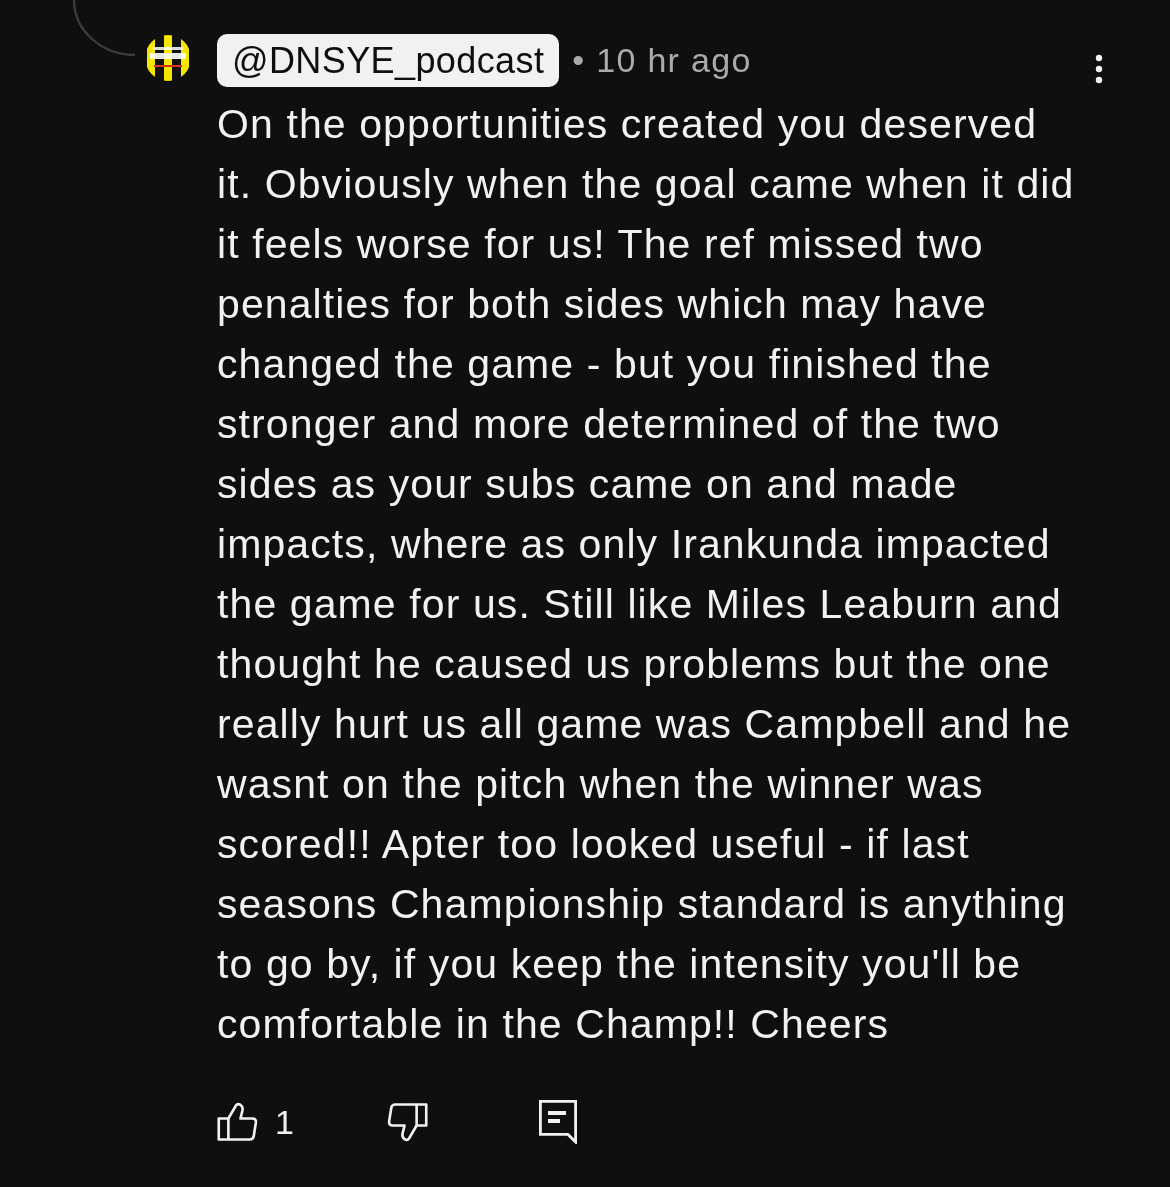 The width and height of the screenshot is (1170, 1187). Describe the element at coordinates (662, 60) in the screenshot. I see `comment-time: • 10 hr ago` at that location.